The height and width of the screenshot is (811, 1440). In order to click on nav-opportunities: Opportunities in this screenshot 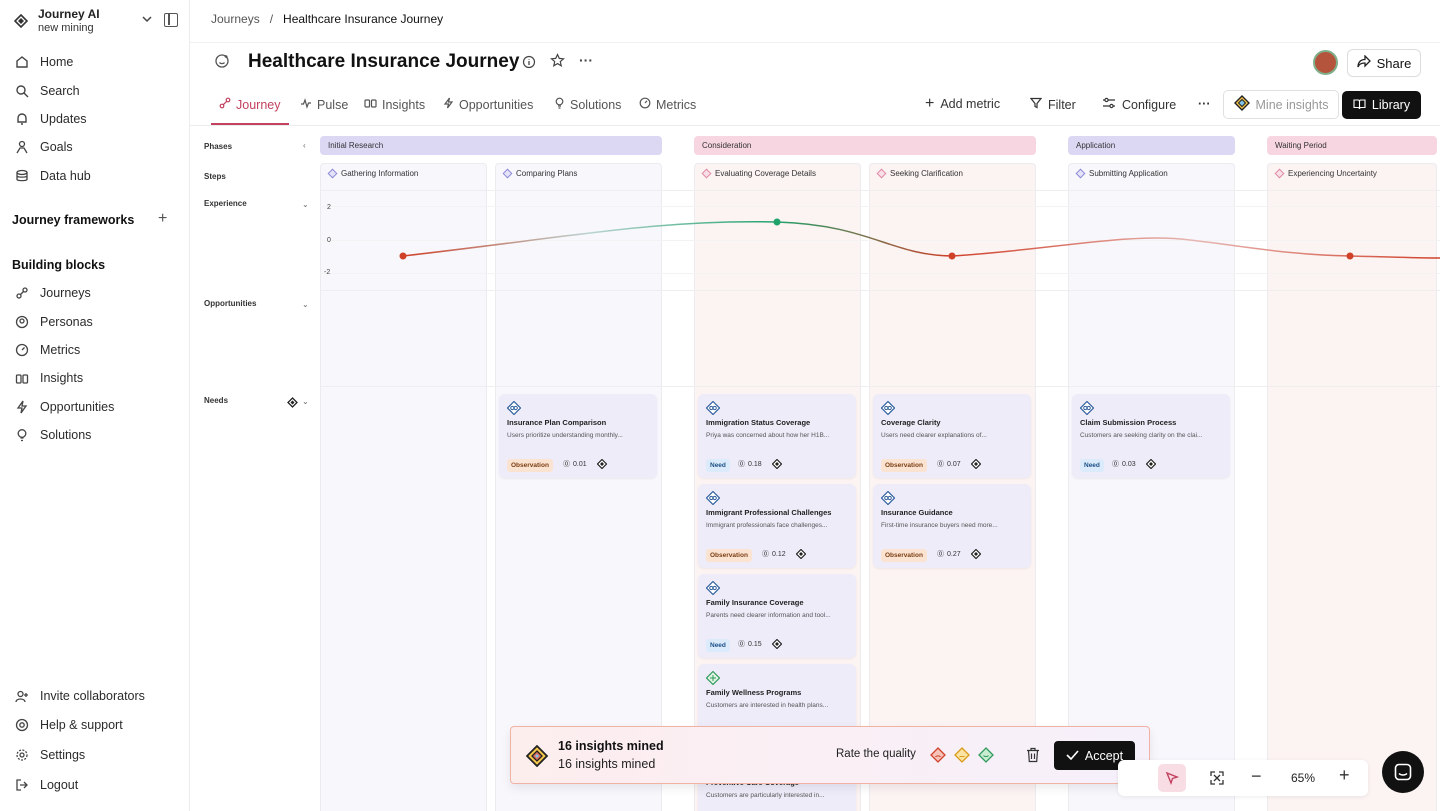, I will do `click(63, 407)`.